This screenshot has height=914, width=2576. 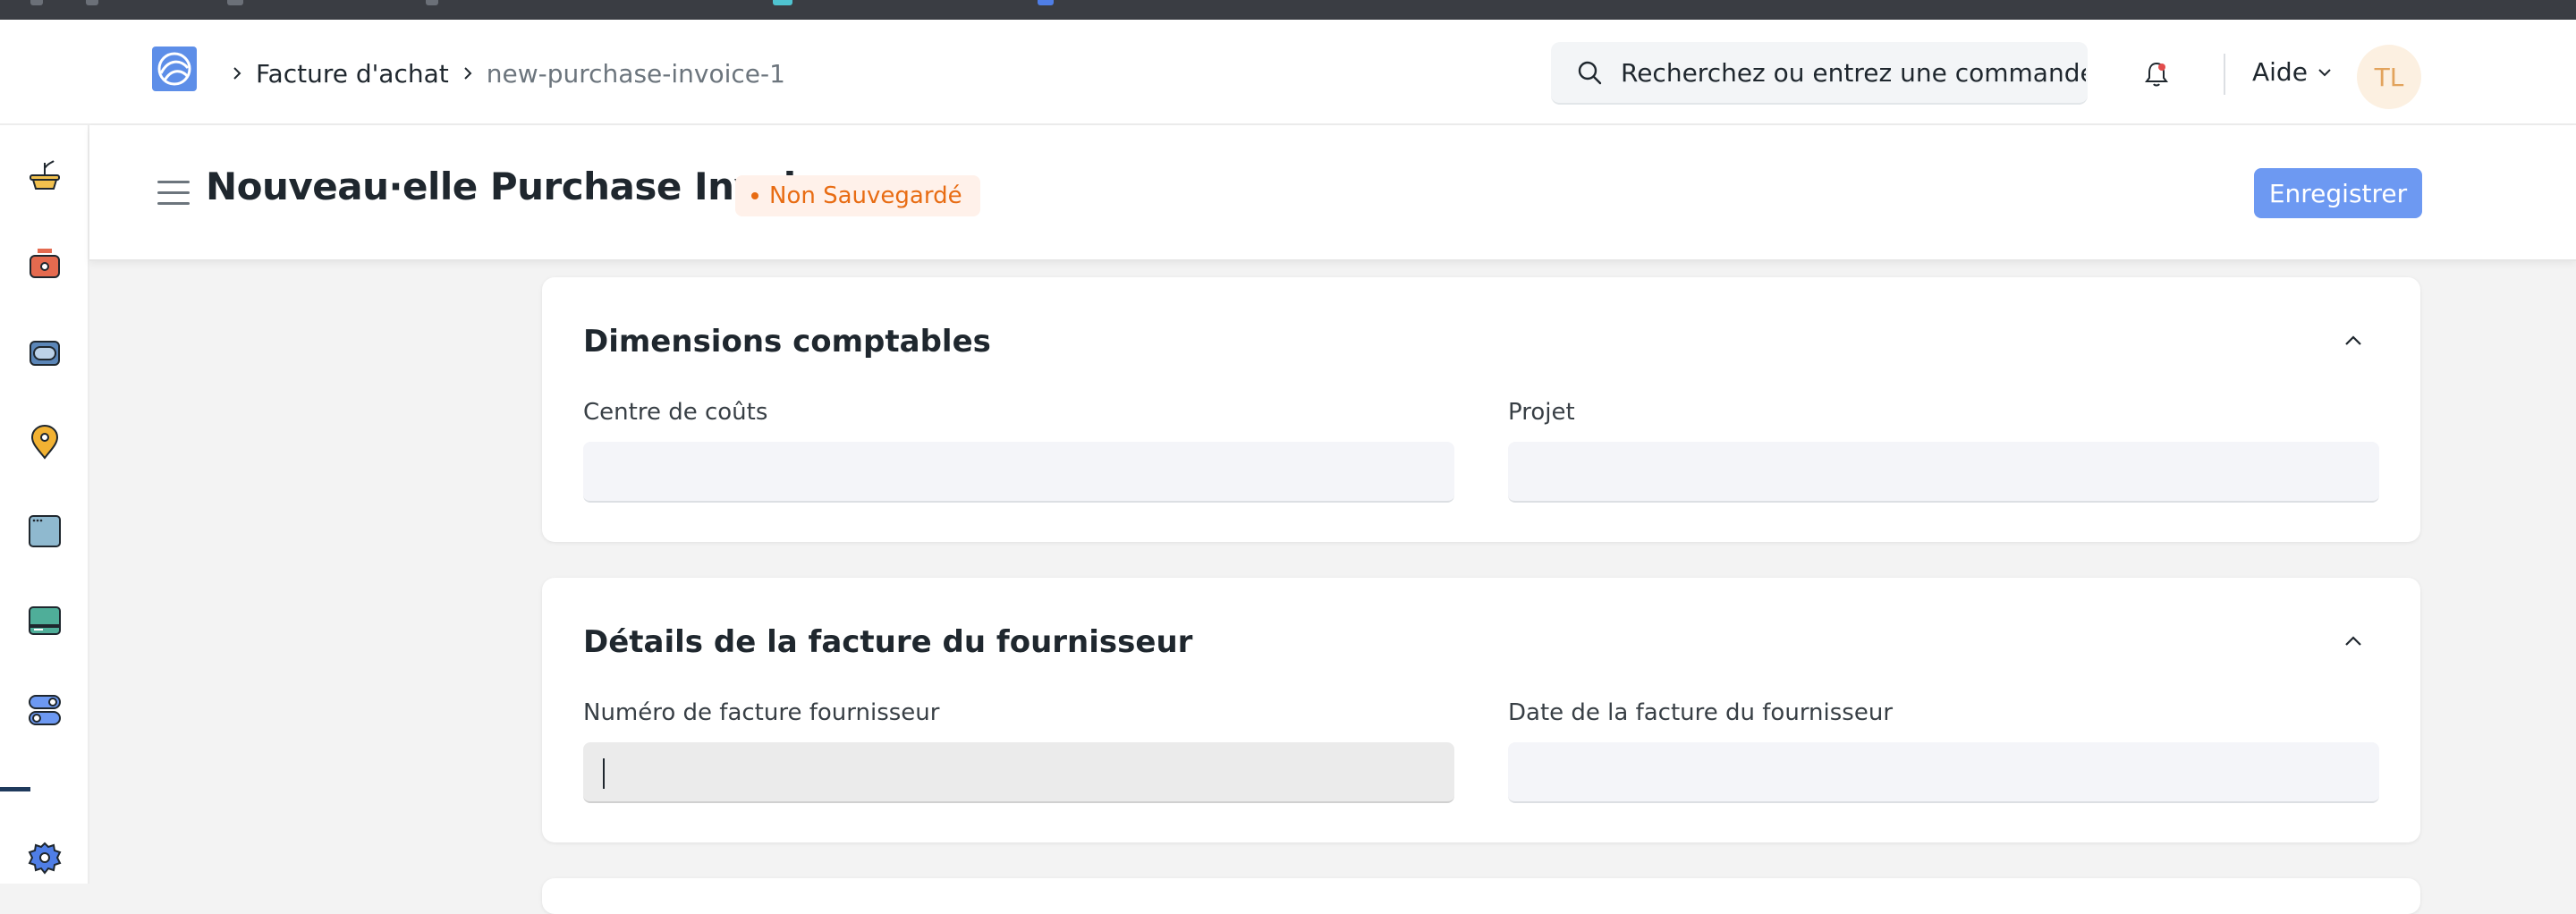 What do you see at coordinates (2280, 72) in the screenshot?
I see `help-label: Aide` at bounding box center [2280, 72].